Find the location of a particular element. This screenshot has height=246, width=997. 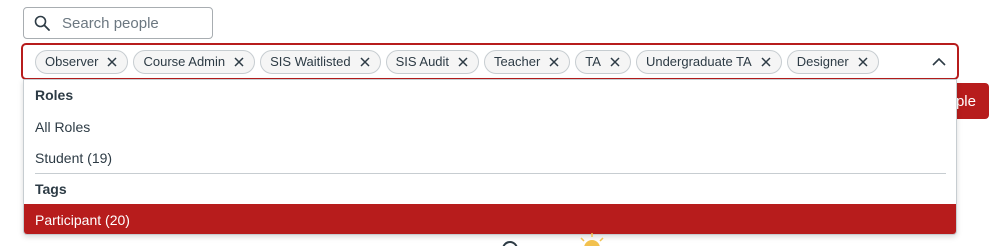

sun-icon is located at coordinates (592, 239).